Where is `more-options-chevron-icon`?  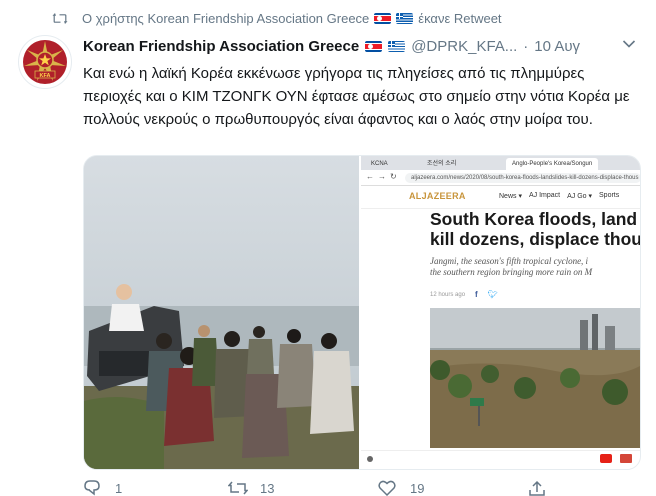
more-options-chevron-icon is located at coordinates (629, 45).